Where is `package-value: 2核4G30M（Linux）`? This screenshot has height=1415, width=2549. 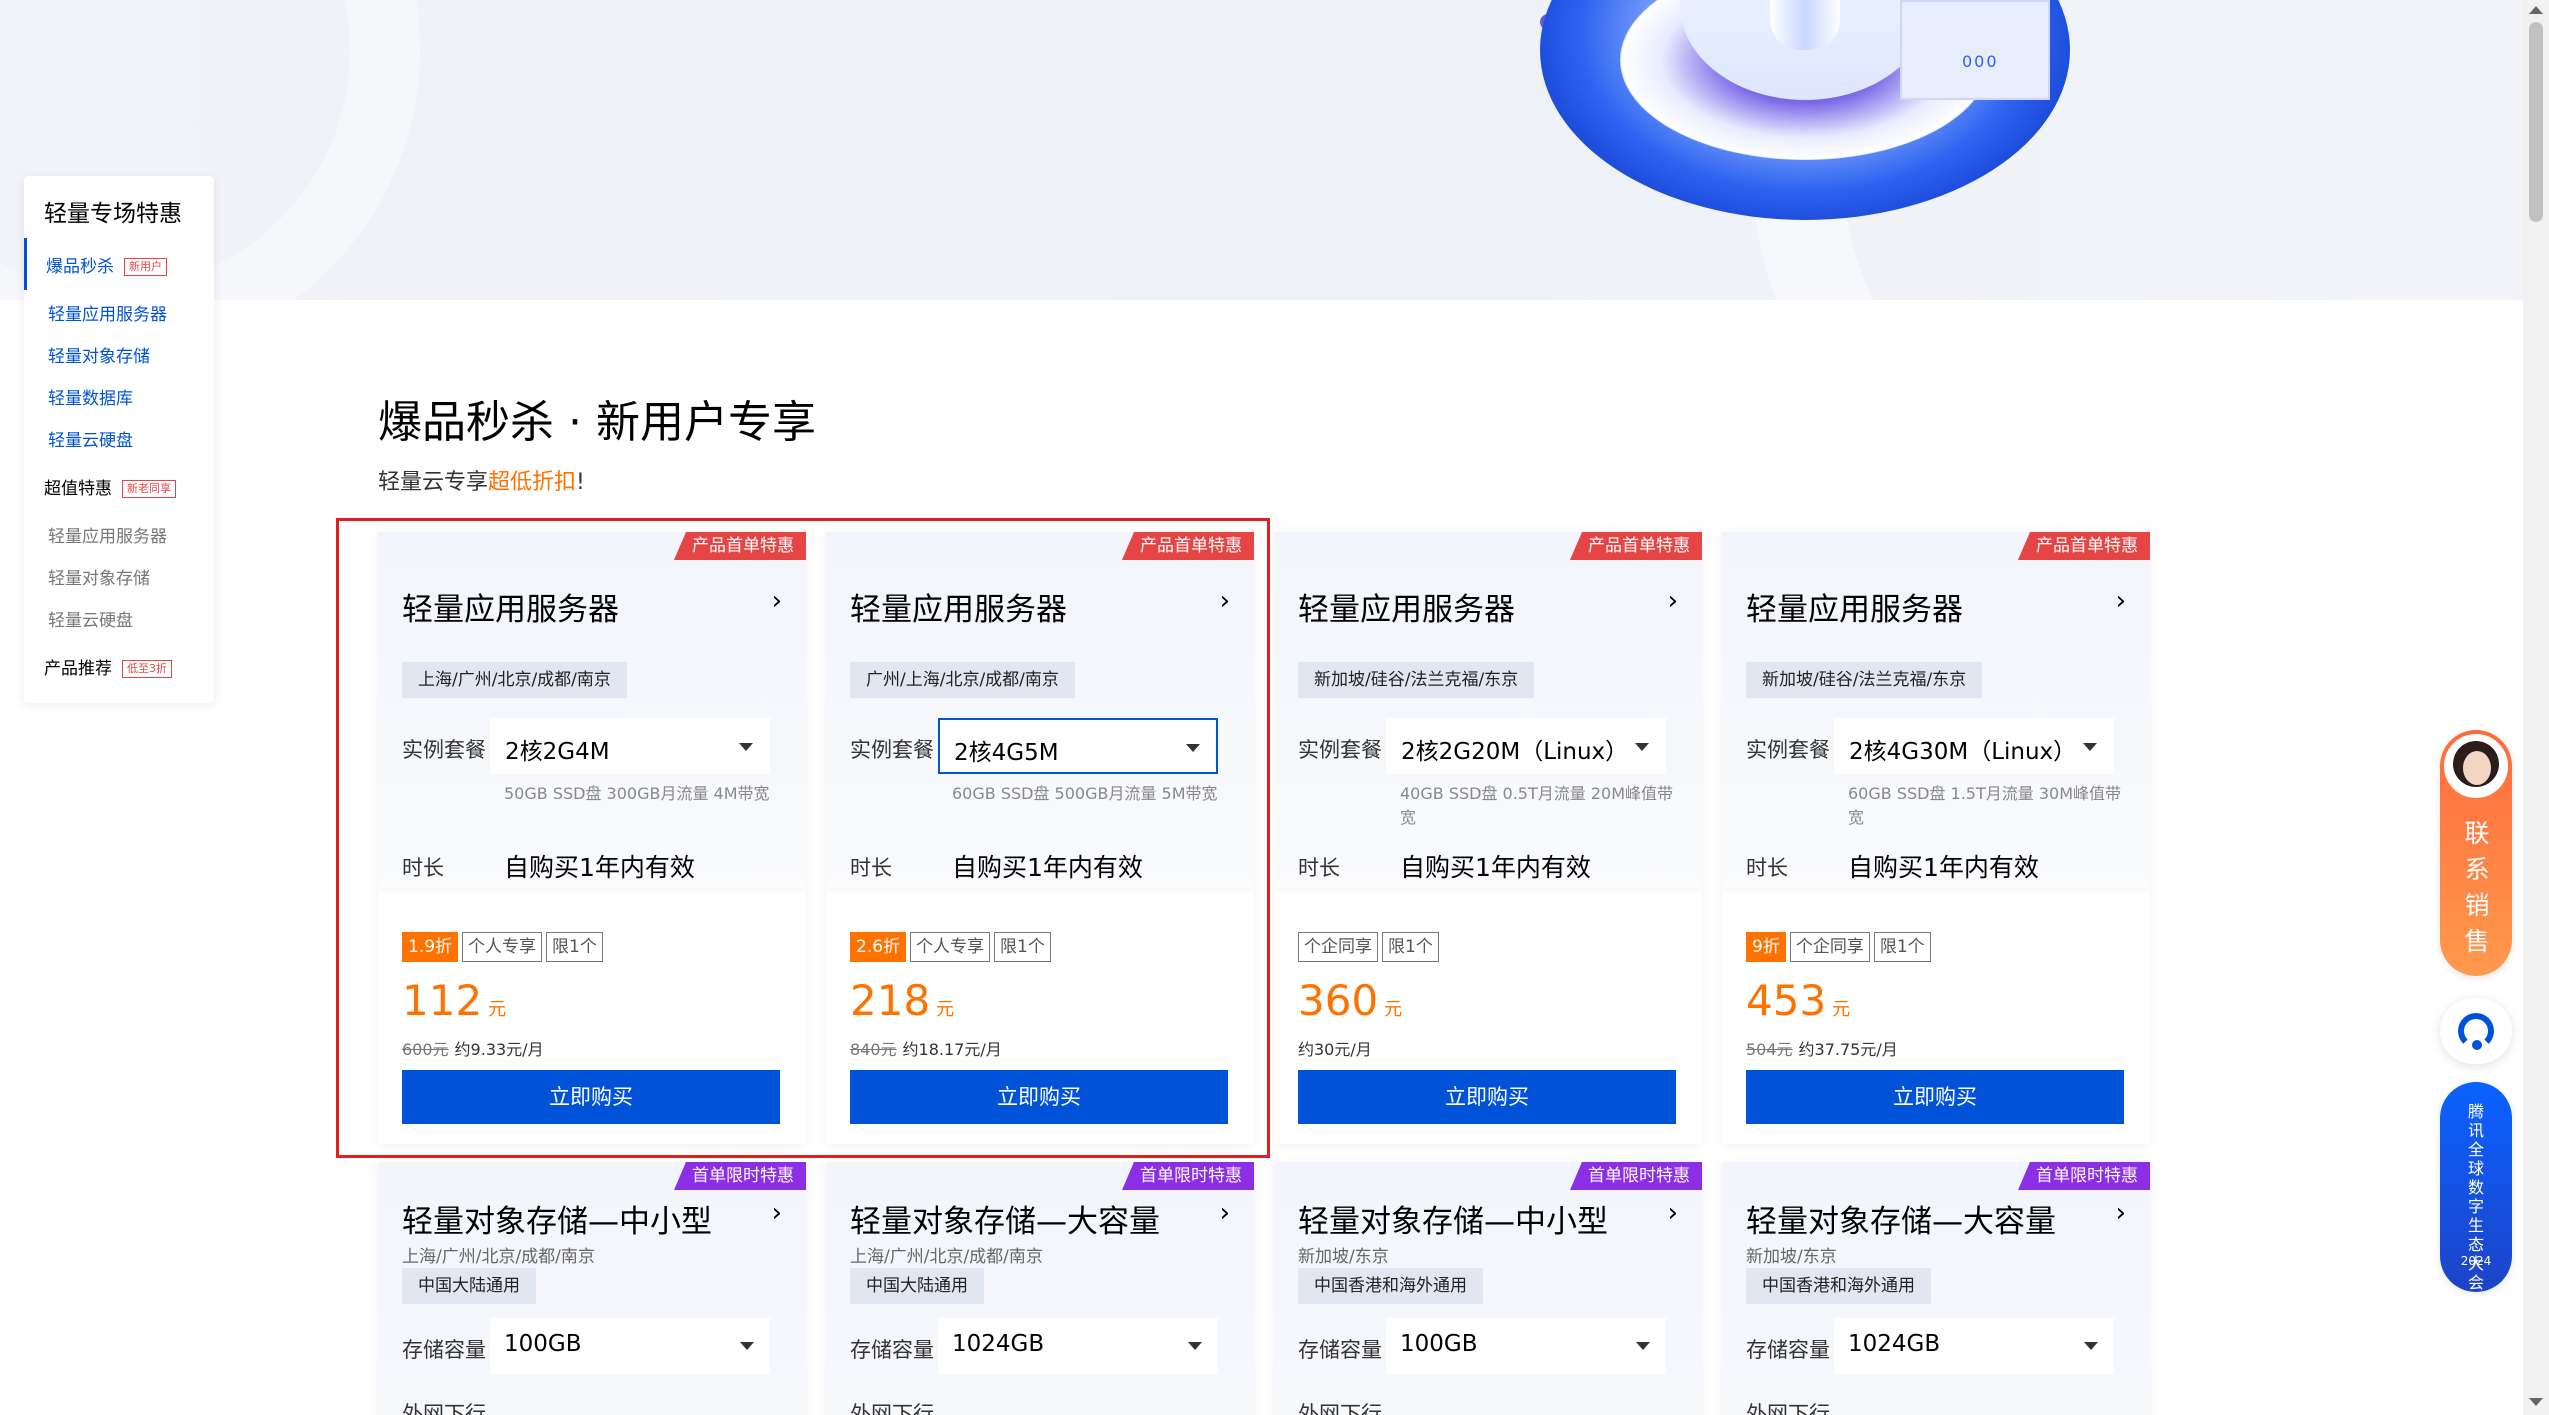 package-value: 2核4G30M（Linux） is located at coordinates (1963, 752).